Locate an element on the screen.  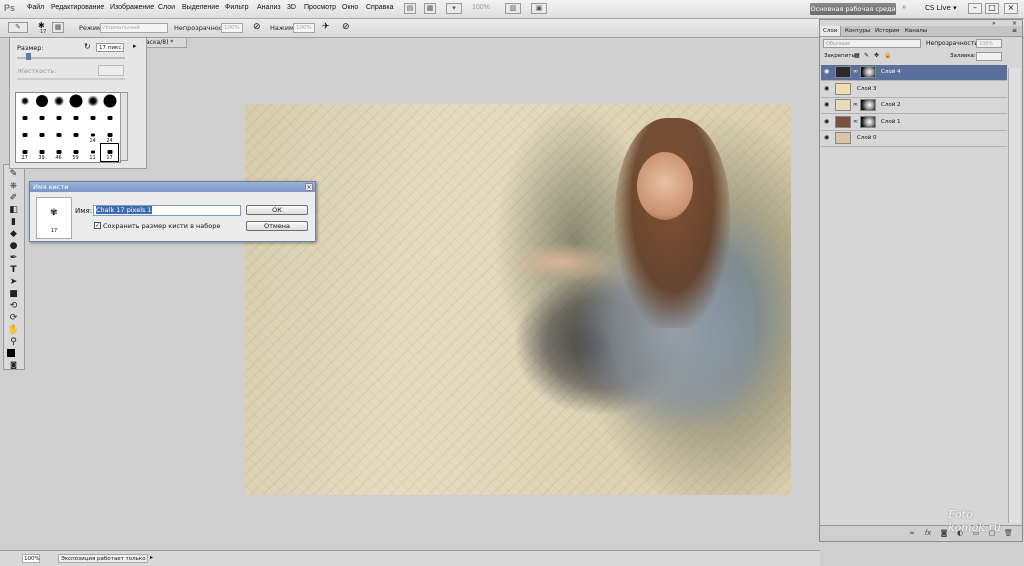
tab-channels: Каналы is located at coordinates (916, 31).